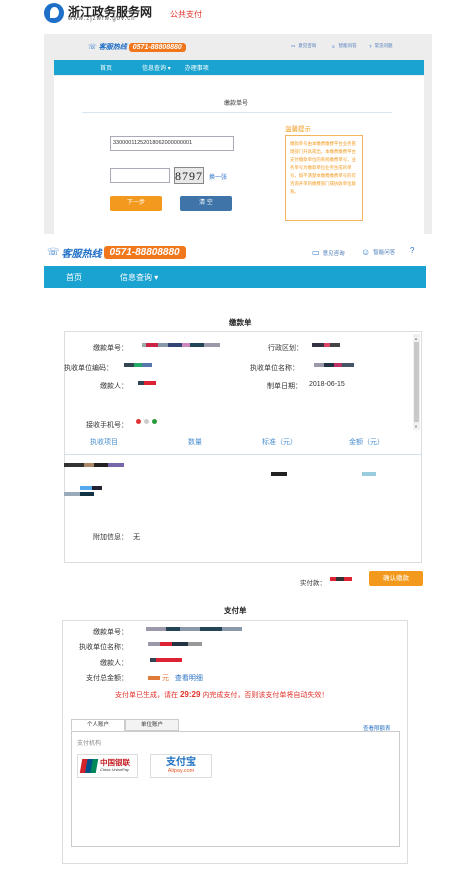 This screenshot has height=875, width=466. What do you see at coordinates (110, 537) in the screenshot?
I see `extra-info-label: 附加信息：` at bounding box center [110, 537].